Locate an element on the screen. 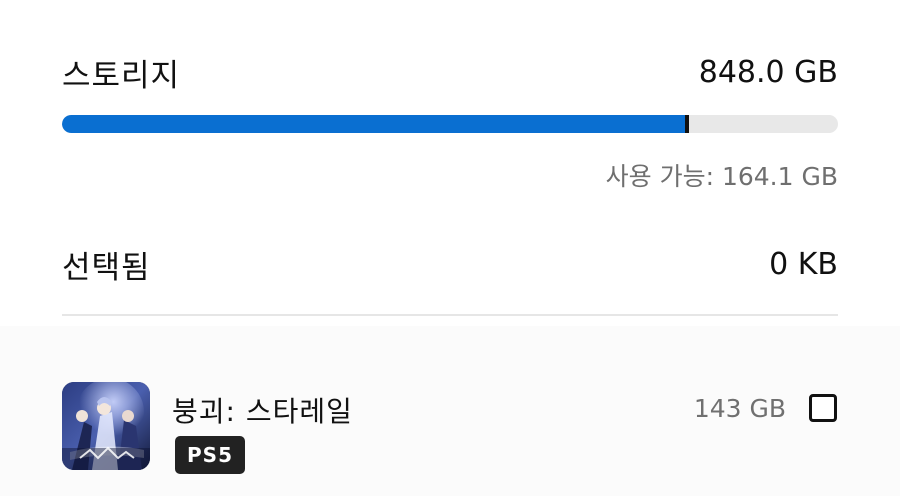 Image resolution: width=900 pixels, height=496 pixels. storage-usage-bar is located at coordinates (450, 124).